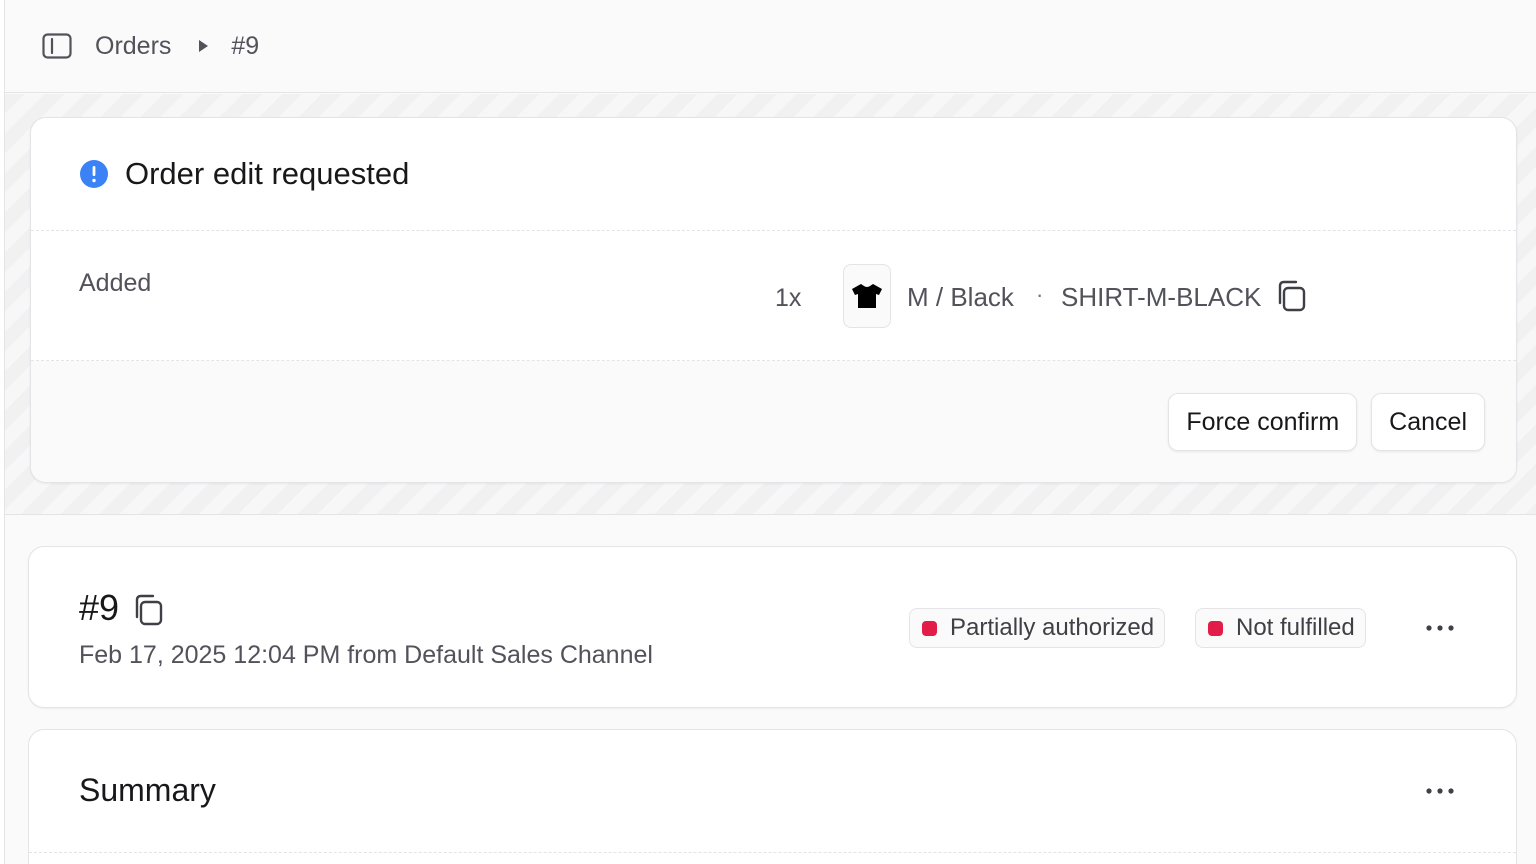 This screenshot has height=864, width=1536. I want to click on breadcrumb-current: #9, so click(245, 45).